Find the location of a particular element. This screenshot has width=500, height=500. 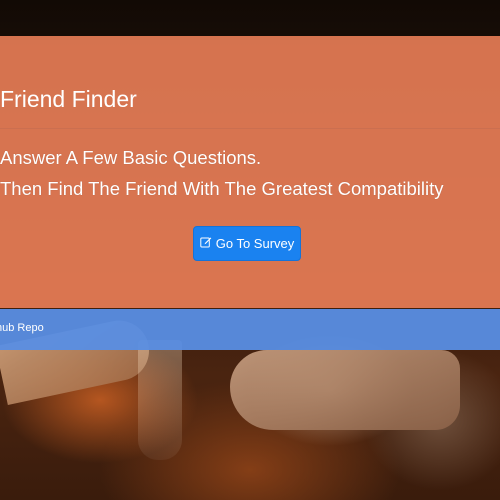

footer-bar: hub Repo is located at coordinates (250, 329).